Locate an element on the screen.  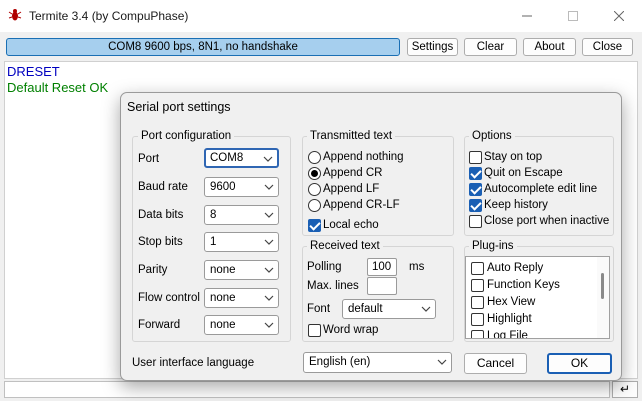
maximize-button is located at coordinates (573, 16).